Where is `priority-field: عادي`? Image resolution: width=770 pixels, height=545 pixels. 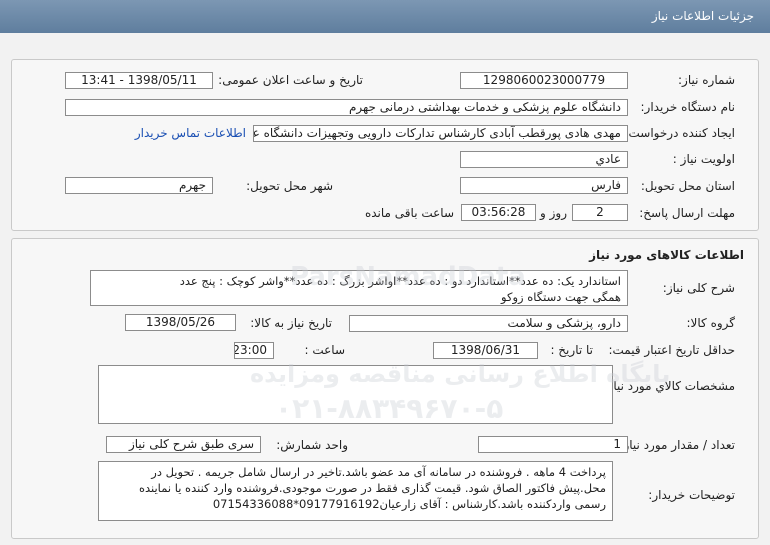
priority-field: عادي is located at coordinates (544, 159).